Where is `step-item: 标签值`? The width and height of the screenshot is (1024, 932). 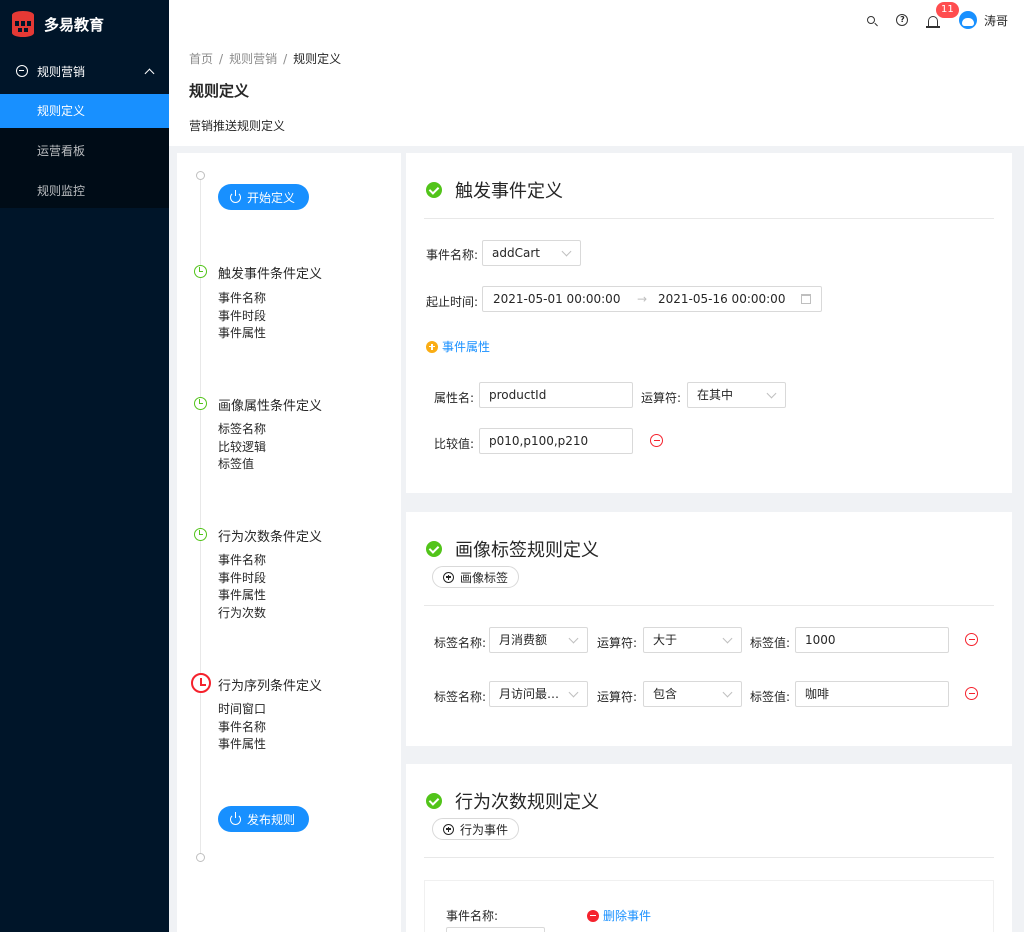 step-item: 标签值 is located at coordinates (236, 464).